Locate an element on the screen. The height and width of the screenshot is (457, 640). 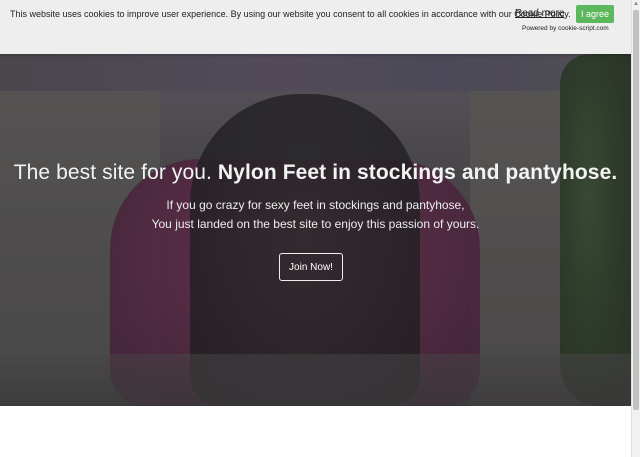
hero-title-light: The best site for you. is located at coordinates (112, 172).